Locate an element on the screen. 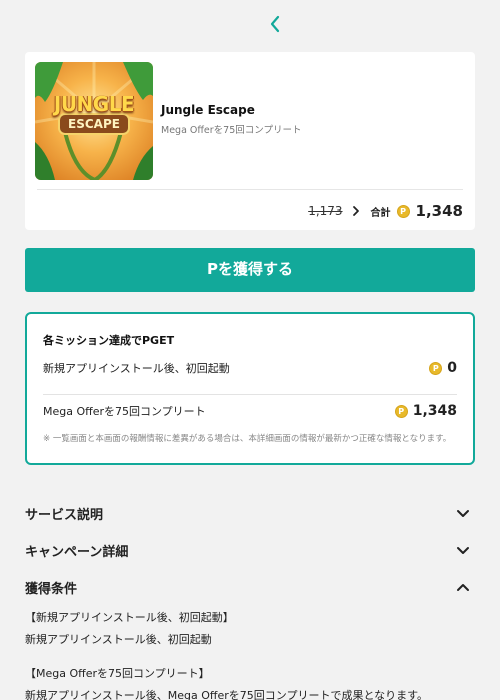 Image resolution: width=500 pixels, height=700 pixels. section-service-description: サービス説明 is located at coordinates (250, 513).